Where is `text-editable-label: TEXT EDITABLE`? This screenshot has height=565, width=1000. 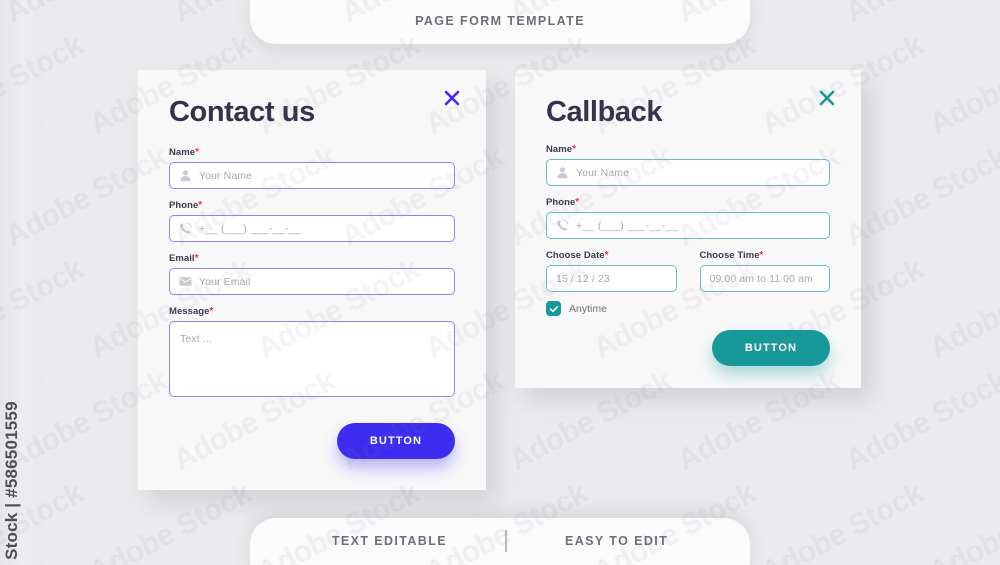
text-editable-label: TEXT EDITABLE is located at coordinates (389, 541).